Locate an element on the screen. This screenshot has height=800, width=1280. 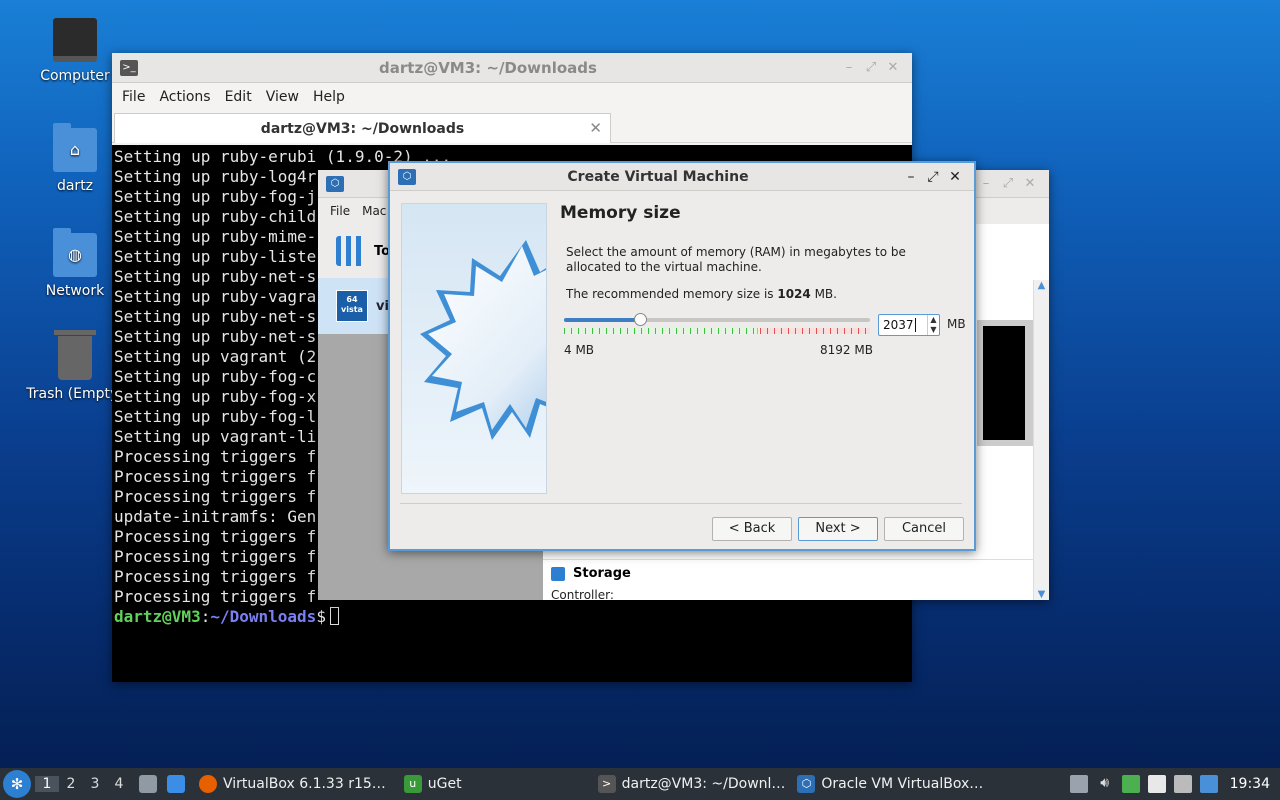
next-button: Next > is located at coordinates (838, 529).